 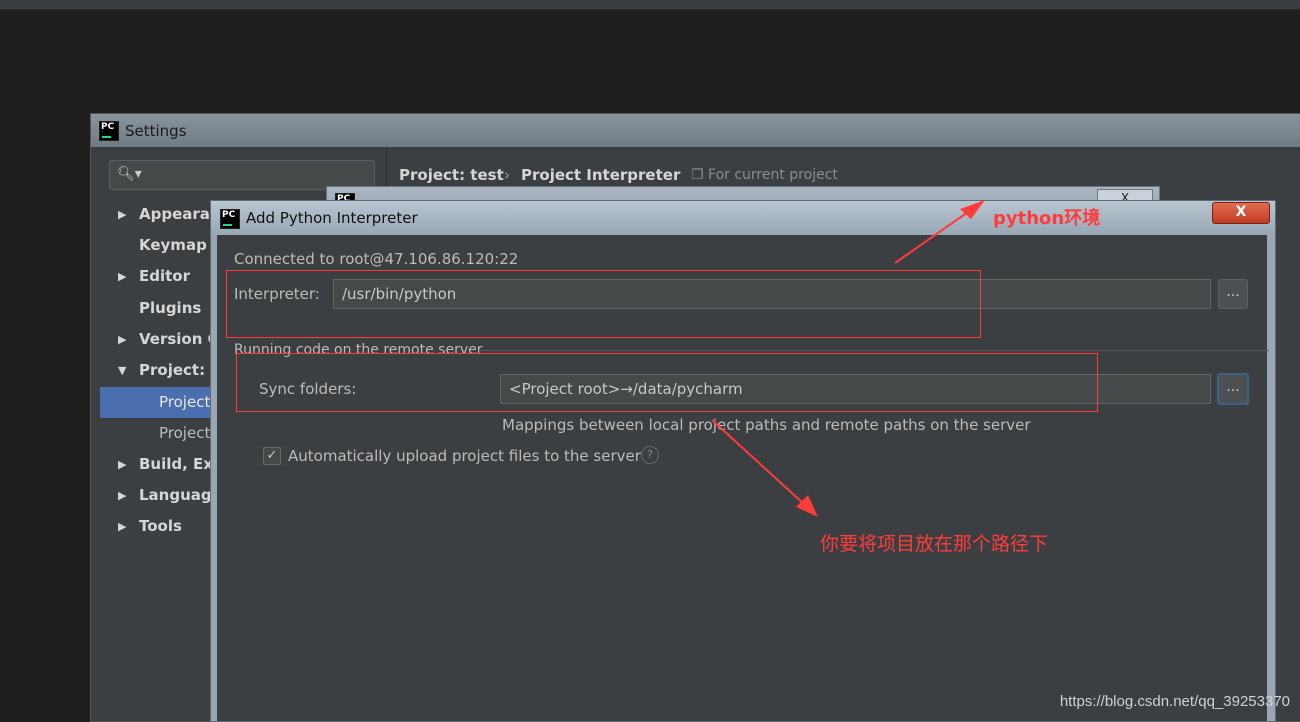 I want to click on path-note-annotation: 你要将项目放在那个路径下, so click(x=934, y=544).